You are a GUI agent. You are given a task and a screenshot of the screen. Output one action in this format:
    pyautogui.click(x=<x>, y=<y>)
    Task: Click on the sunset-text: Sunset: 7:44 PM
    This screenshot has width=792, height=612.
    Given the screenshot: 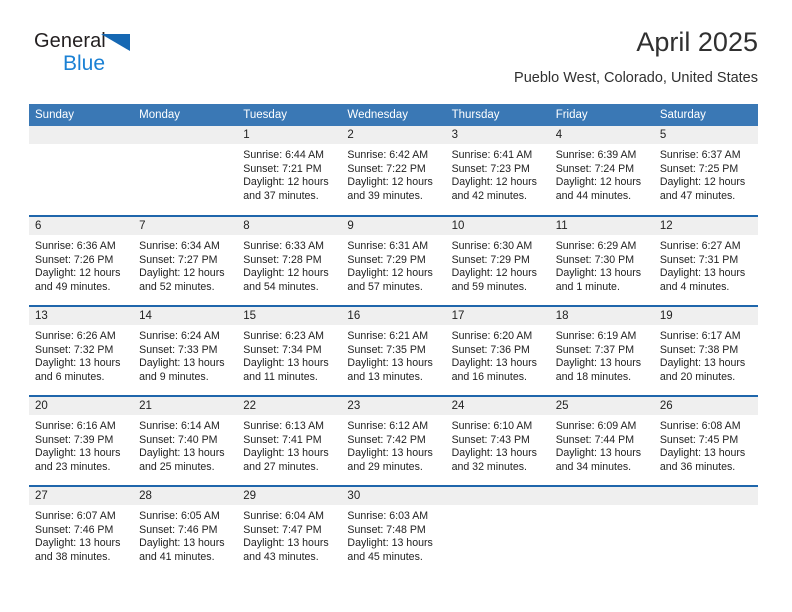 What is the action you would take?
    pyautogui.click(x=595, y=439)
    